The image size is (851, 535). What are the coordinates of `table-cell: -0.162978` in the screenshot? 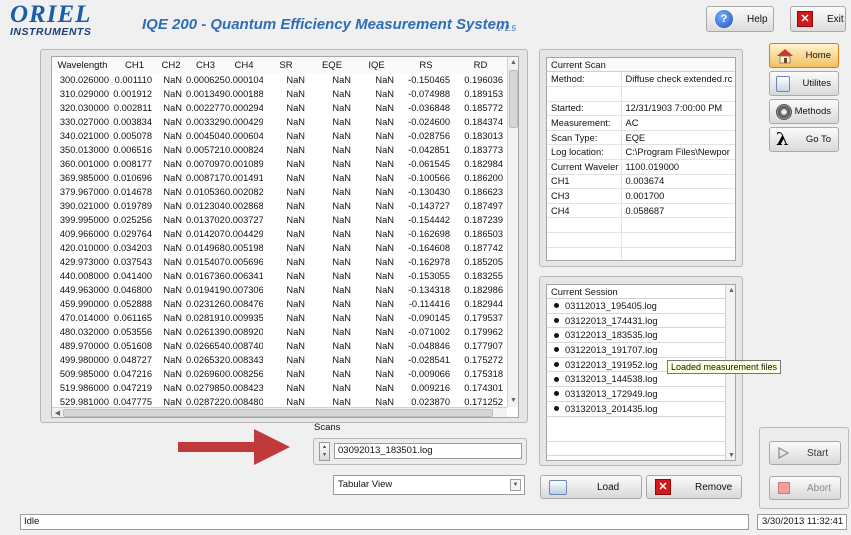 It's located at (429, 262).